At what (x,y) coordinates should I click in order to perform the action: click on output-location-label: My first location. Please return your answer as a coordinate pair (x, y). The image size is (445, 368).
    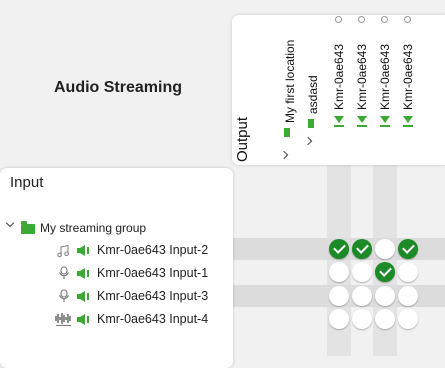
    Looking at the image, I should click on (290, 81).